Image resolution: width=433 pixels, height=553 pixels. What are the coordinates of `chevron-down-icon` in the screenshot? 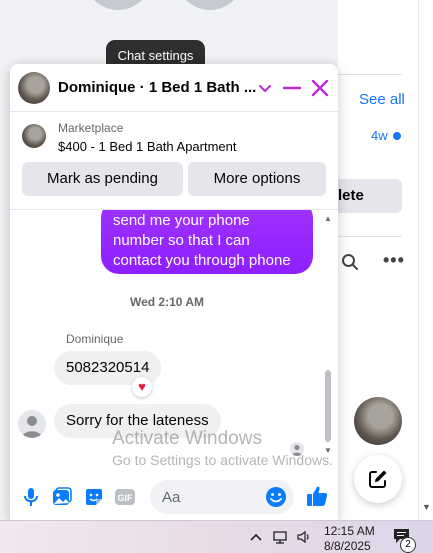 It's located at (265, 88).